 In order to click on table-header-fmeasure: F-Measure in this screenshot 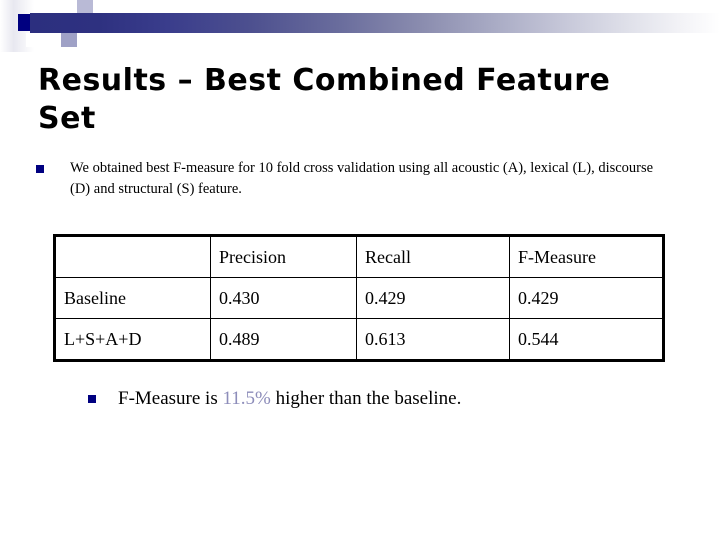, I will do `click(586, 256)`.